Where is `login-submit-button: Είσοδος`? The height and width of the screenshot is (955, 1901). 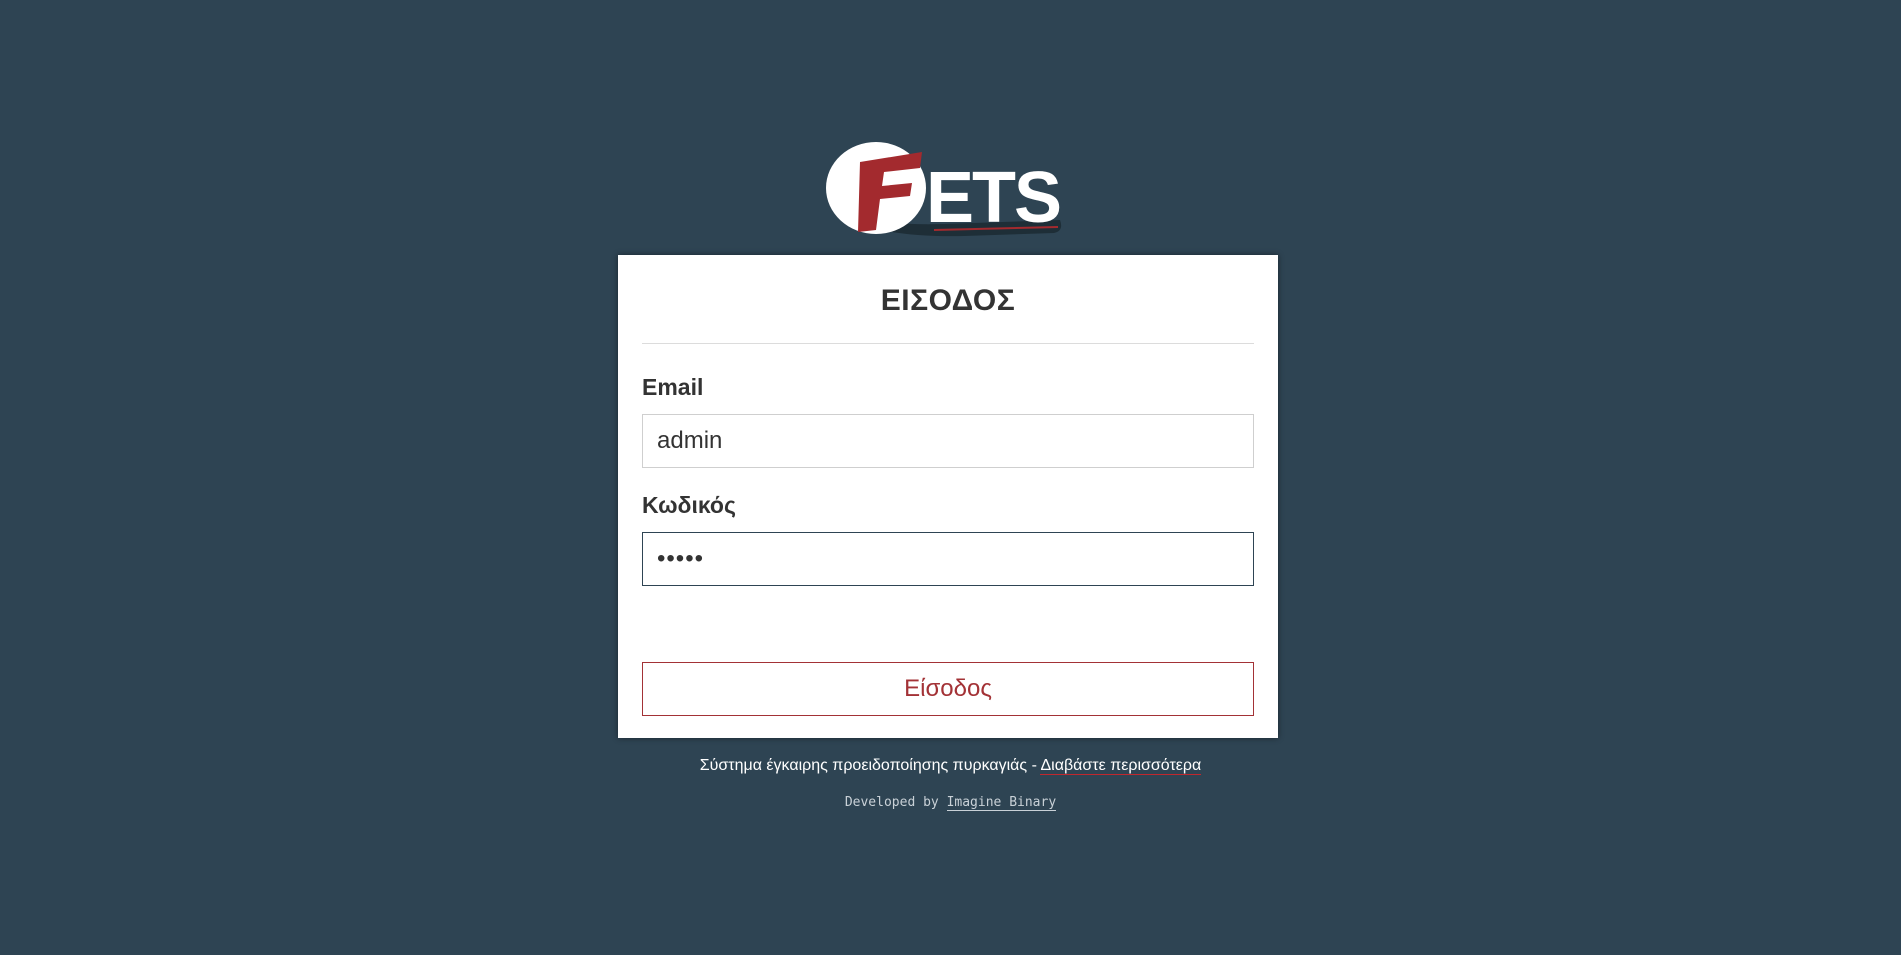 login-submit-button: Είσοδος is located at coordinates (948, 689).